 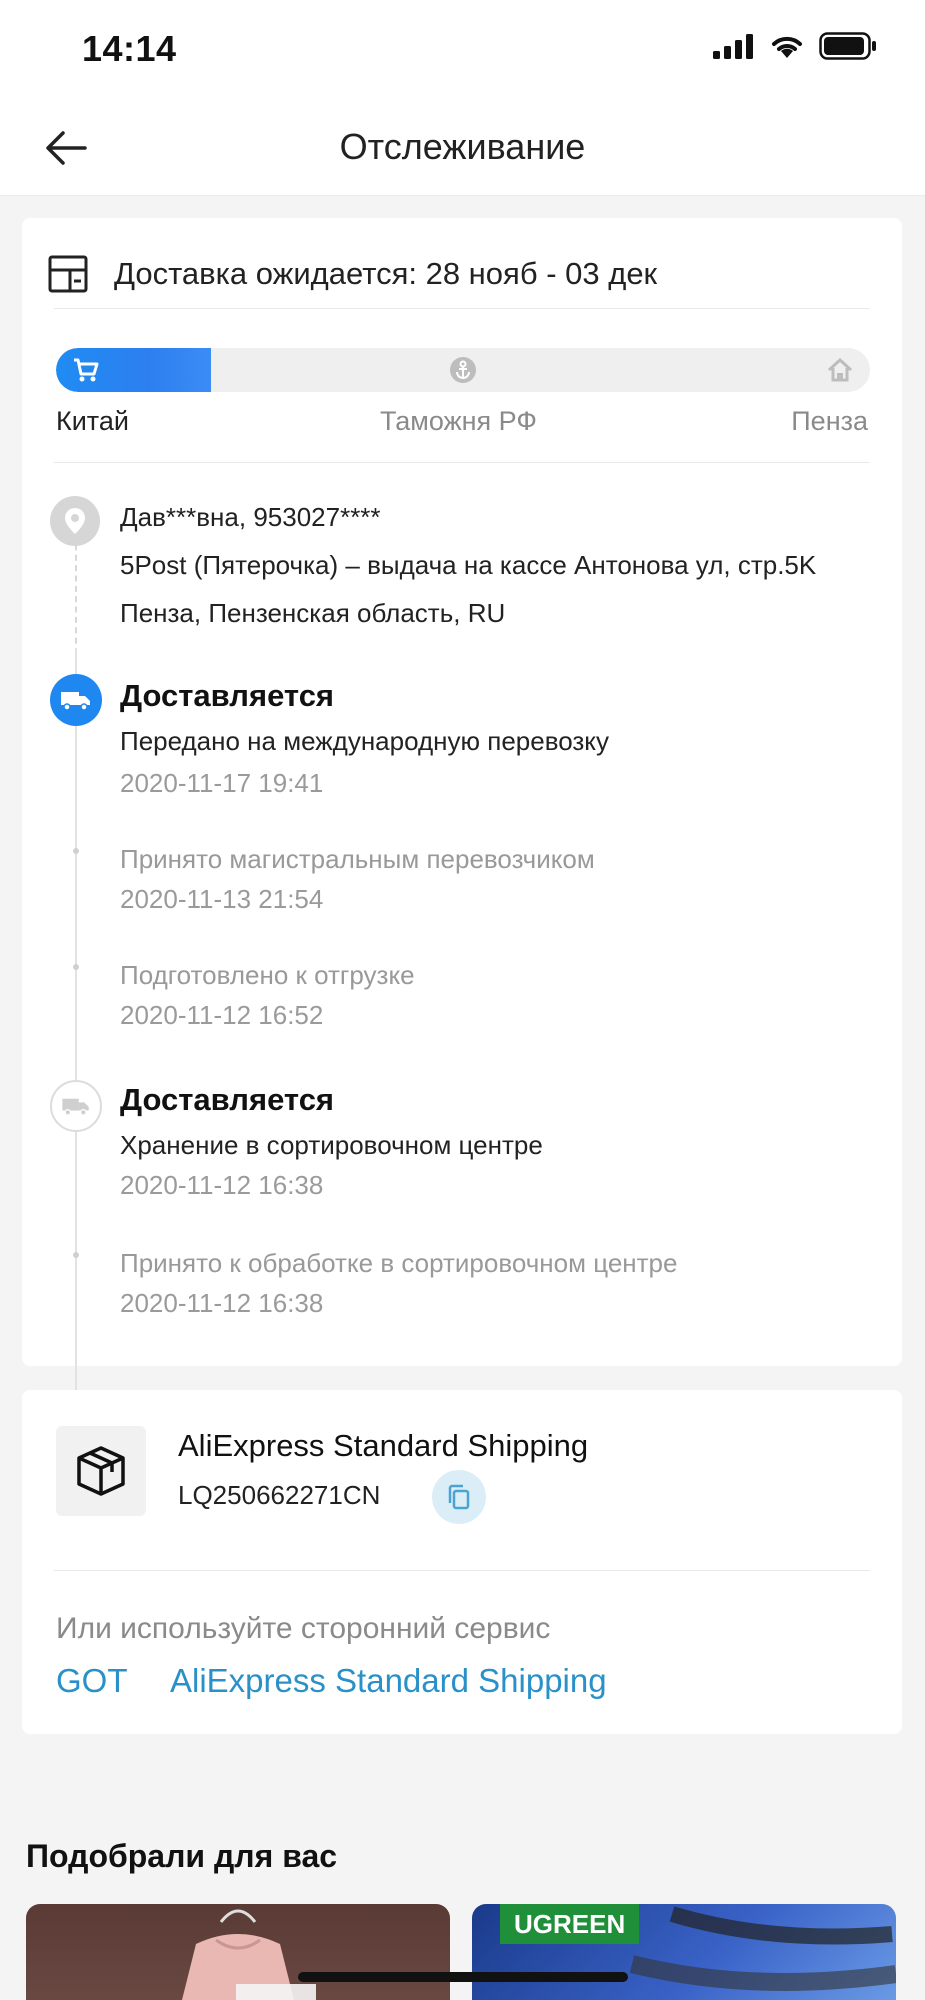 I want to click on stage-label-customs: Таможня РФ, so click(x=458, y=421).